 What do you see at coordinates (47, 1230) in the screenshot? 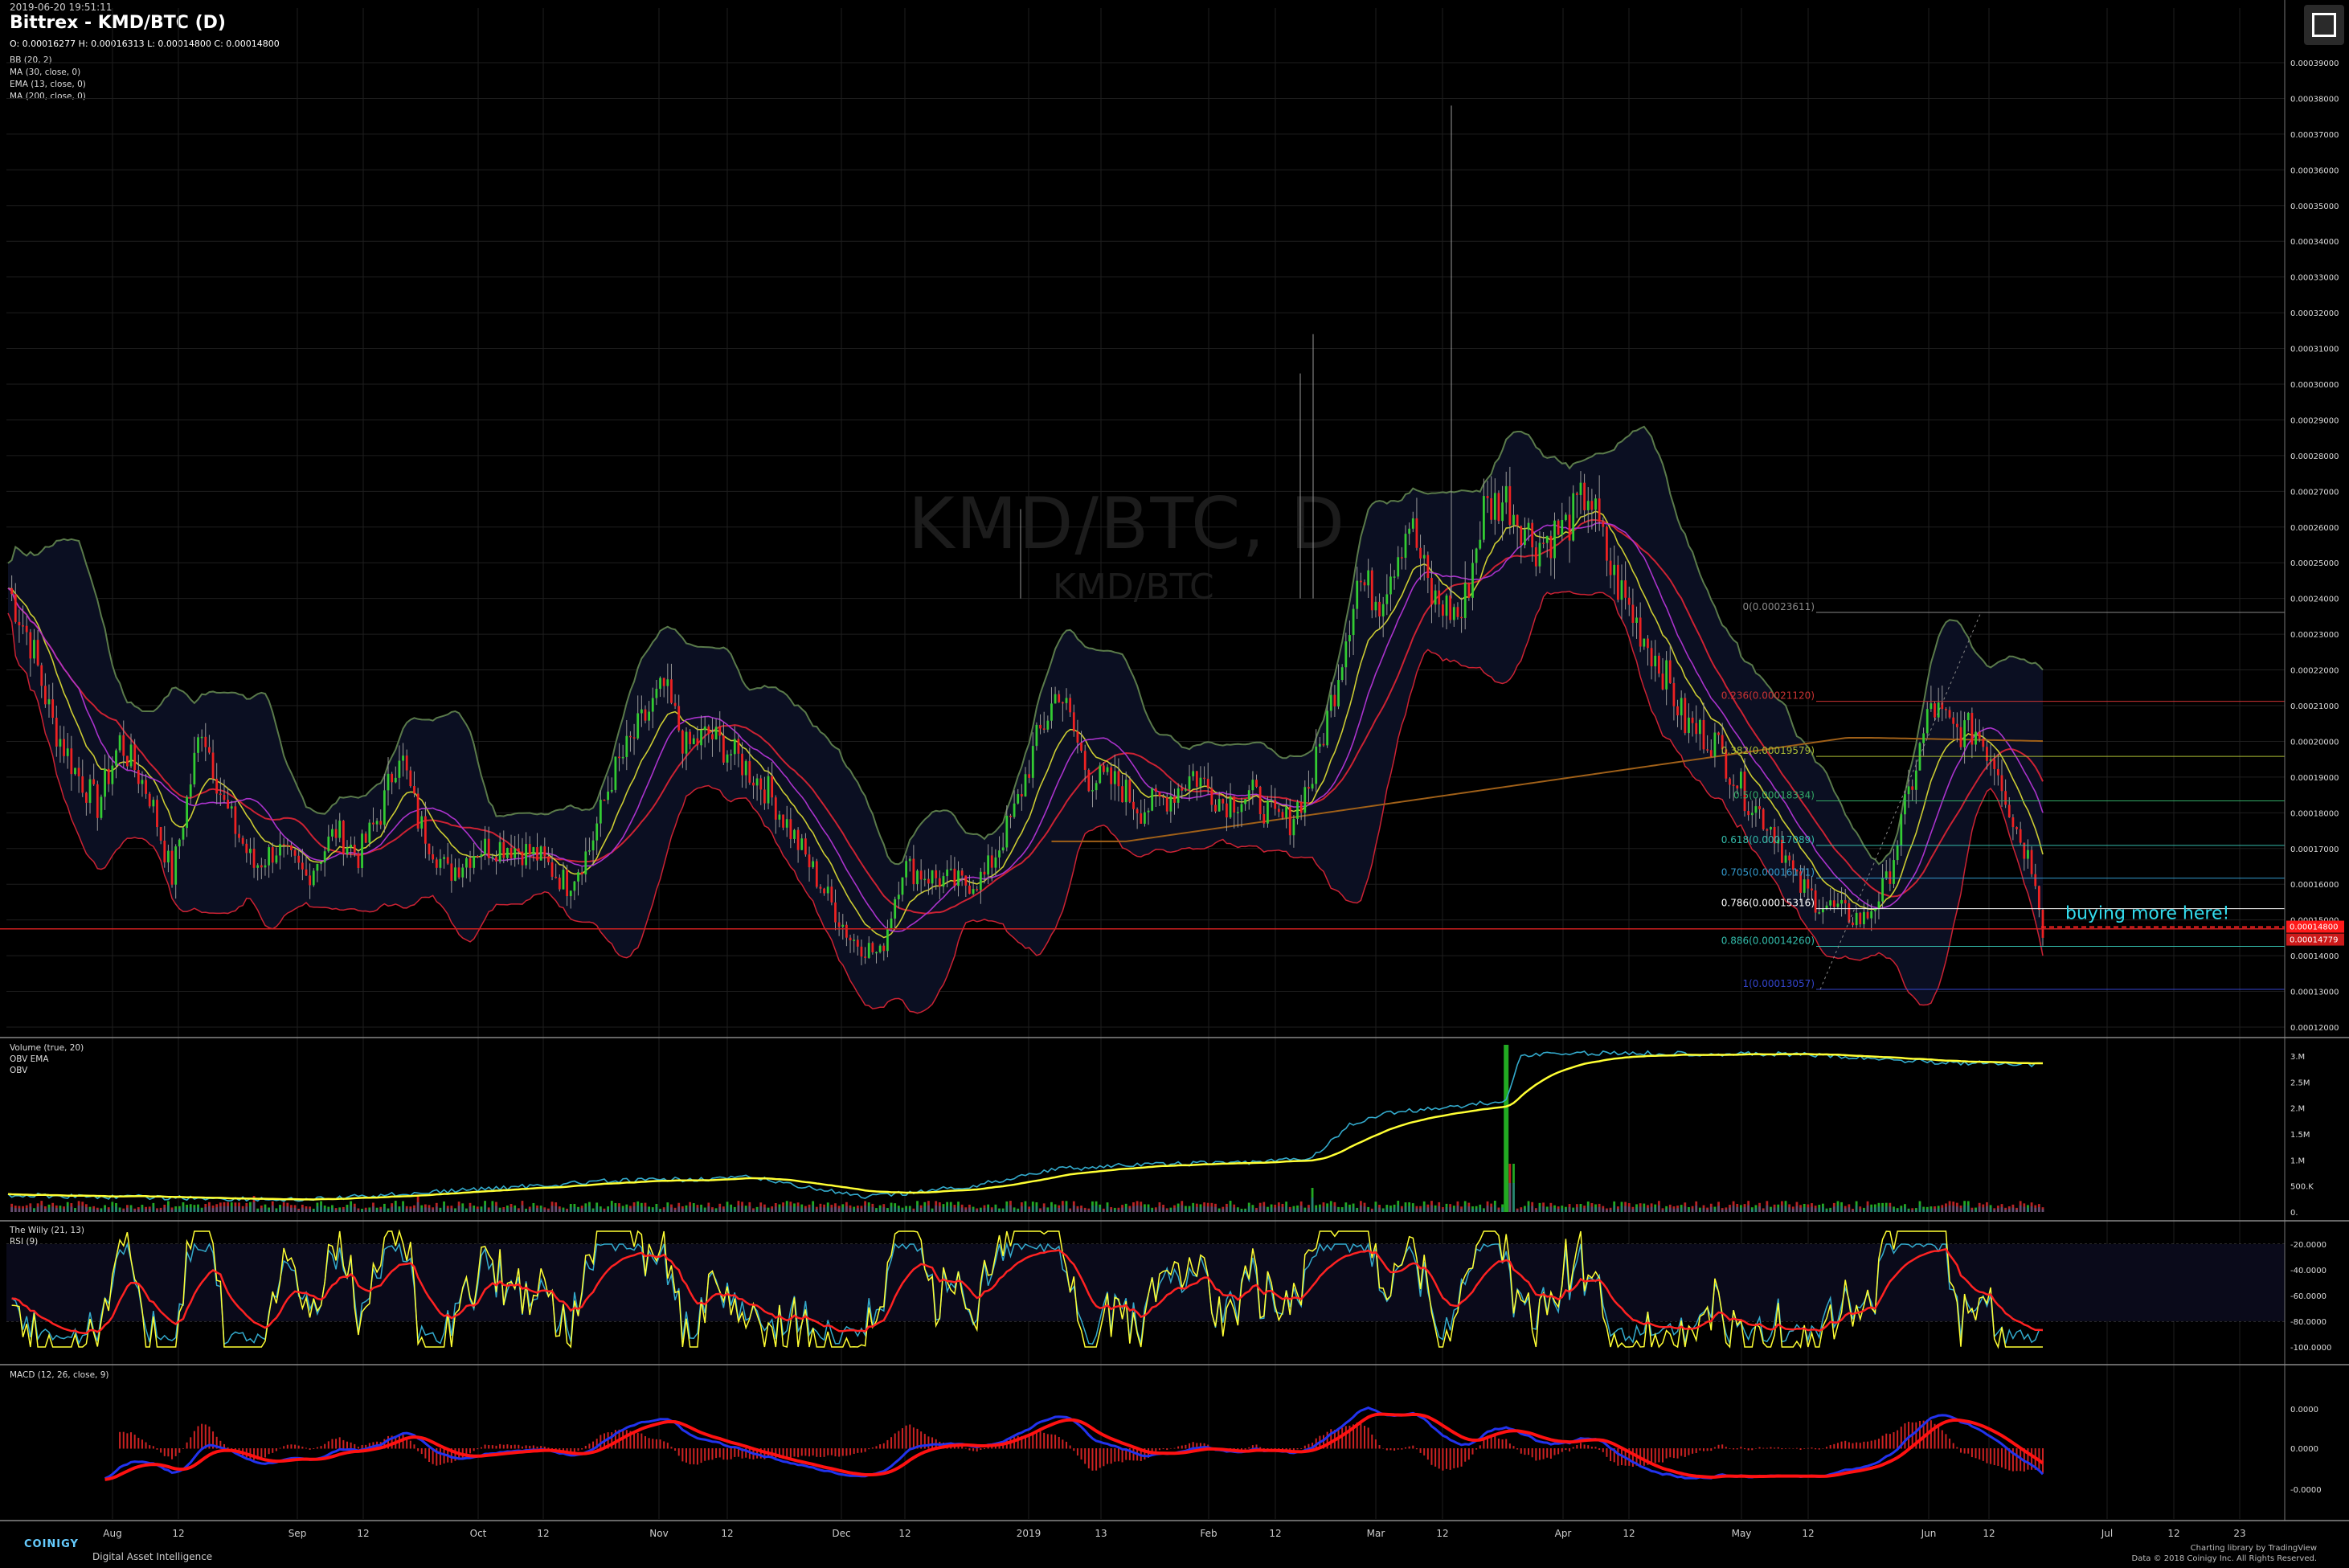
I see `willy-label: The Willy (21, 13)` at bounding box center [47, 1230].